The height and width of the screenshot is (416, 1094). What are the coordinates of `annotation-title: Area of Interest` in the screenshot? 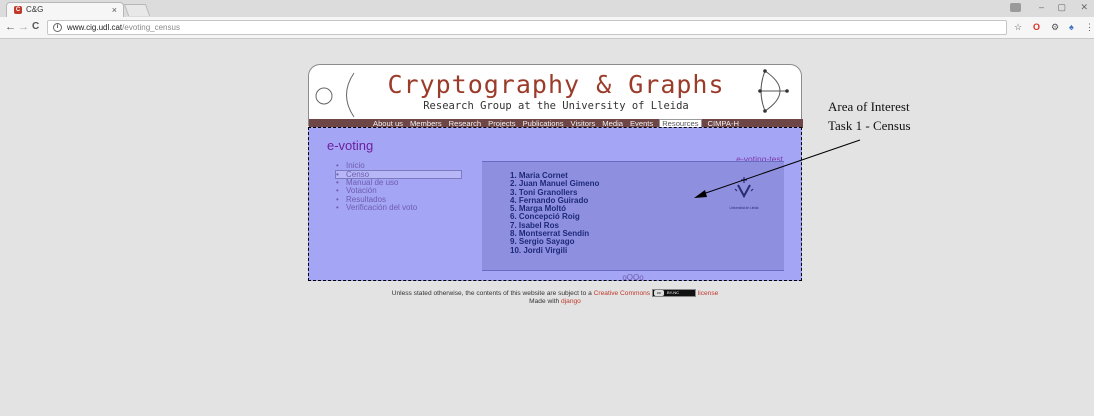 It's located at (869, 106).